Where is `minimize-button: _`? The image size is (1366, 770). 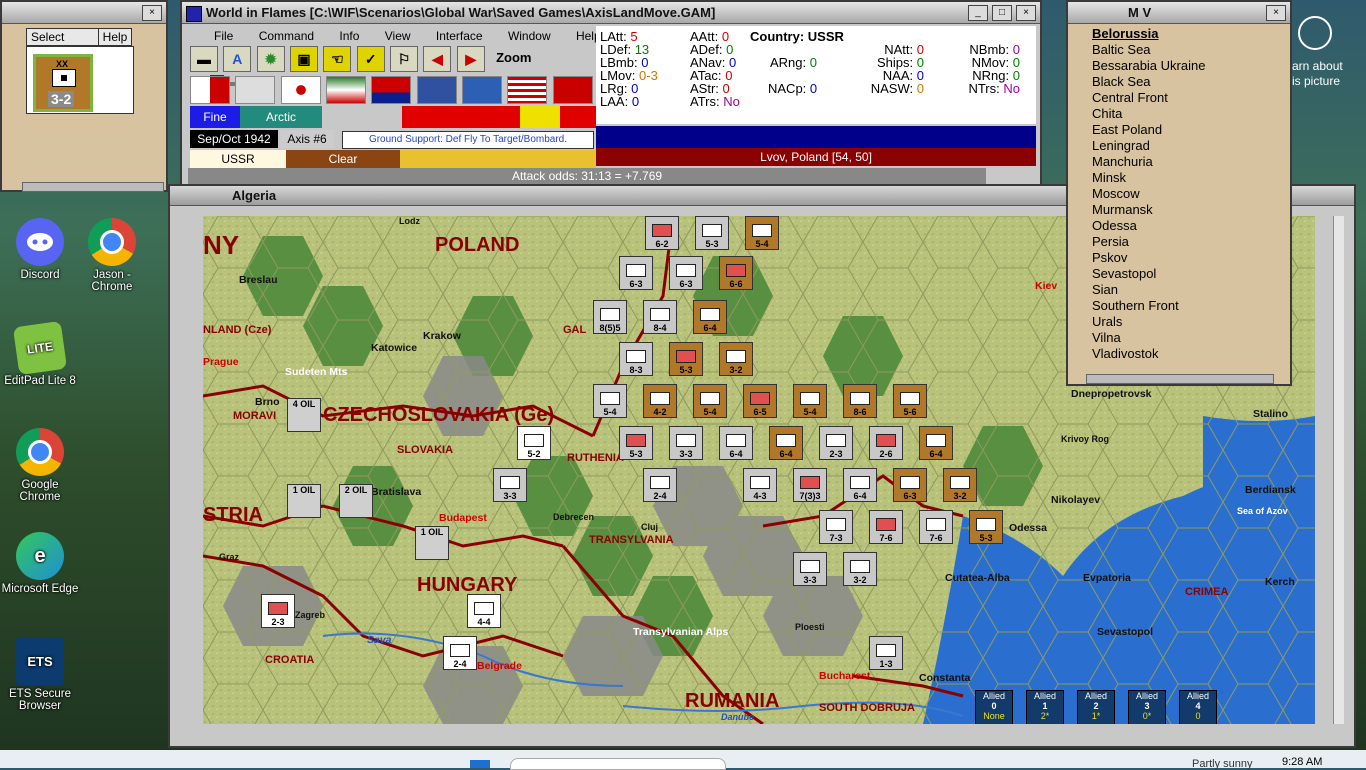
minimize-button: _ is located at coordinates (978, 13).